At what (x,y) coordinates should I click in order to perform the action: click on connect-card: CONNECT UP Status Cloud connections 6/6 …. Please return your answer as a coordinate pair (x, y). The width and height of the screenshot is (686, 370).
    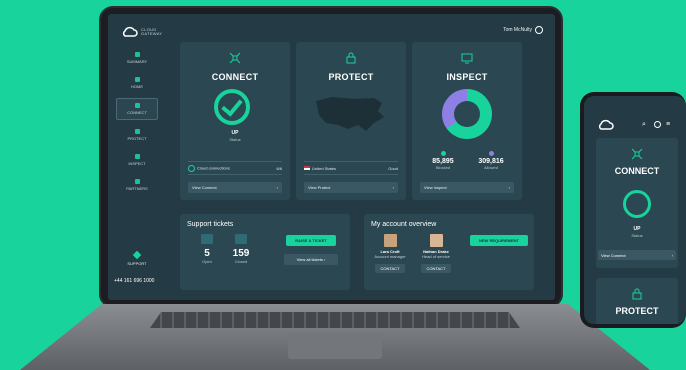
    Looking at the image, I should click on (235, 121).